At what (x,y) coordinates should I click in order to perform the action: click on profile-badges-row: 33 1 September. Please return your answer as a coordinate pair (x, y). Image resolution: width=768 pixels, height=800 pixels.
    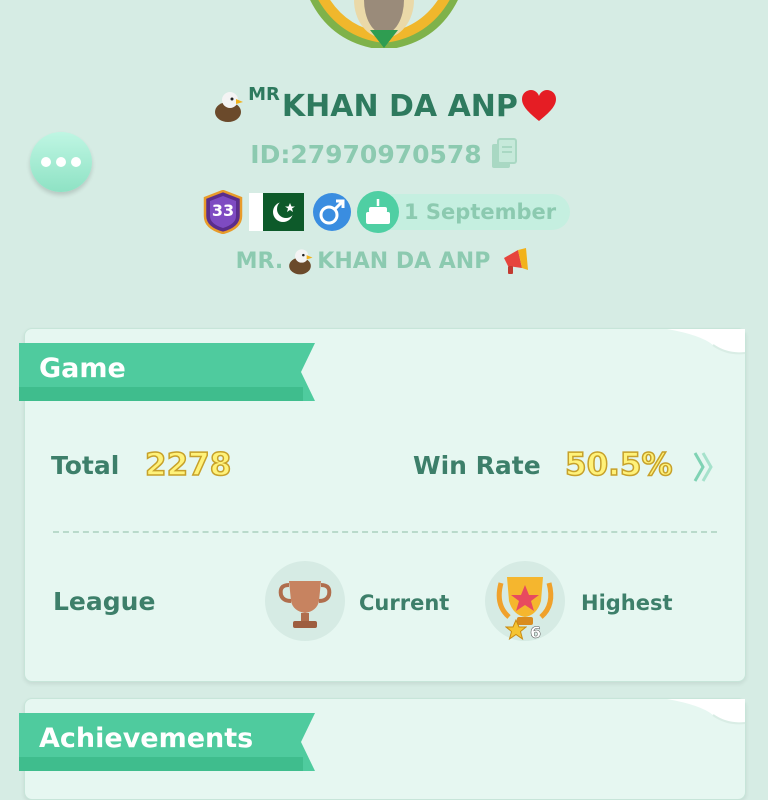
    Looking at the image, I should click on (387, 212).